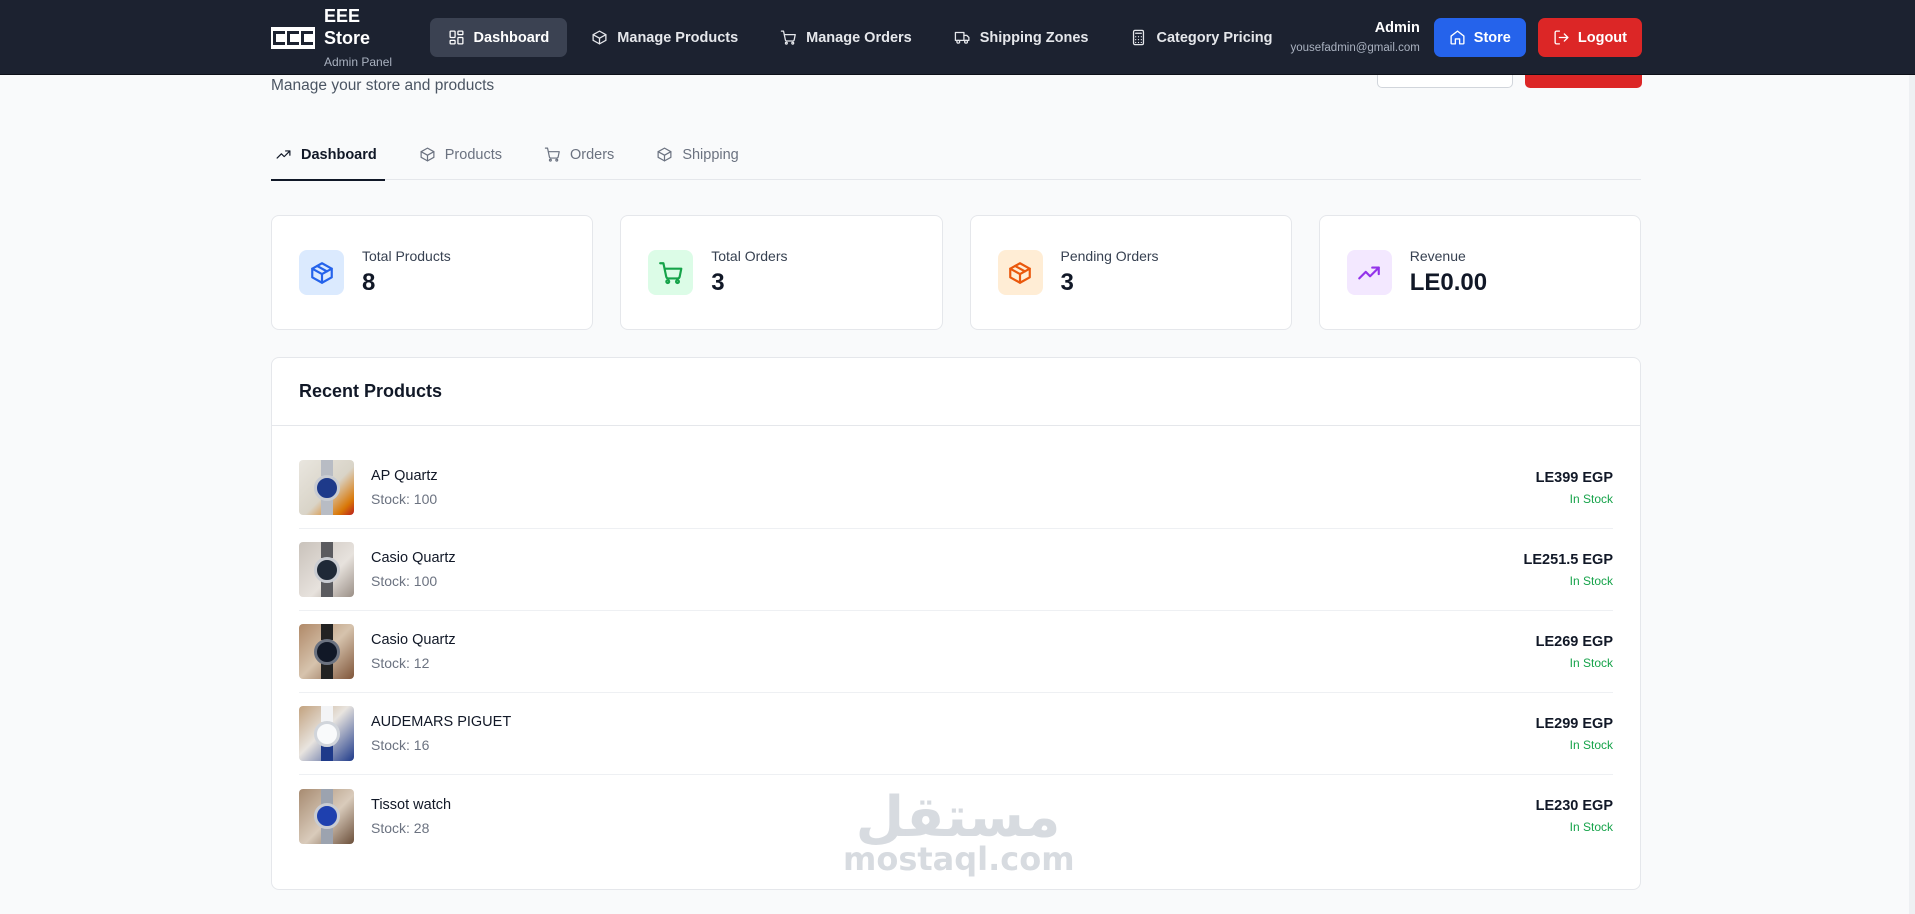  Describe the element at coordinates (383, 85) in the screenshot. I see `page-subtitle: Manage your store and products` at that location.